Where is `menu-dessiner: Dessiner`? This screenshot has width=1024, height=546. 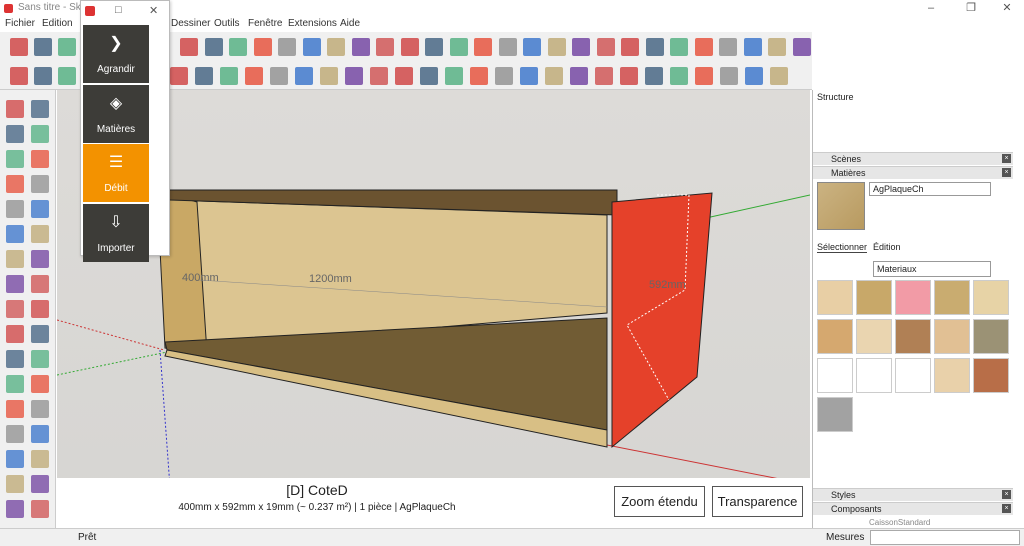
menu-dessiner: Dessiner is located at coordinates (190, 23).